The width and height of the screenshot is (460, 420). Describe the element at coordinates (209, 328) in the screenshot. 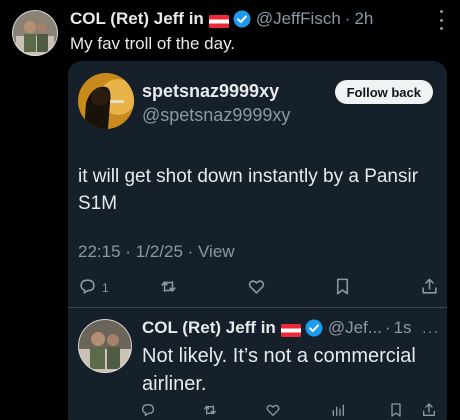

I see `reply-author-name: COL (Ret) Jeff in` at that location.